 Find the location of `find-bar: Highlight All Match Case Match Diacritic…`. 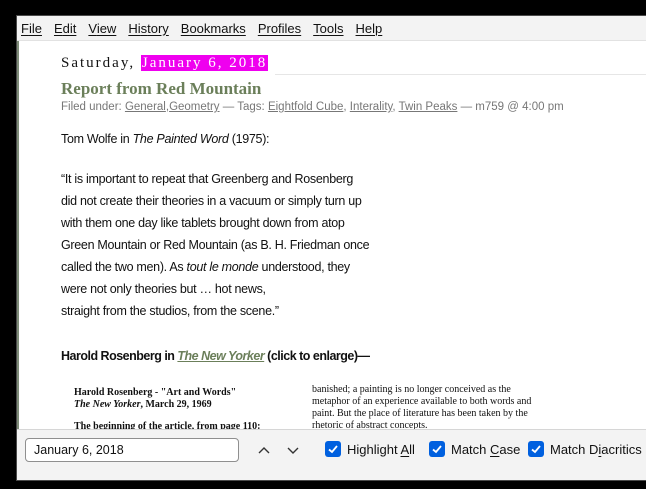

find-bar: Highlight All Match Case Match Diacritic… is located at coordinates (331, 454).